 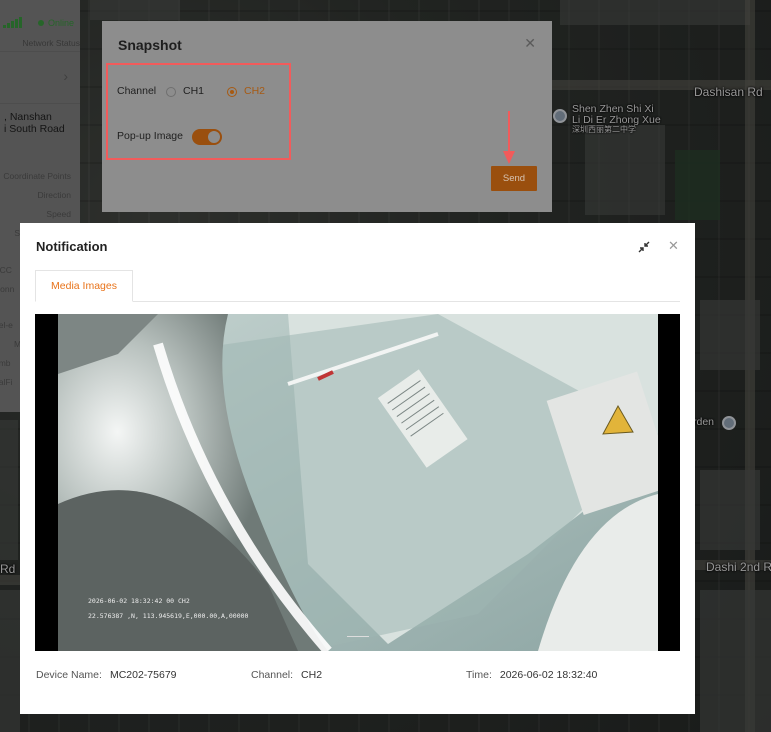 What do you see at coordinates (171, 92) in the screenshot?
I see `radio-ch1` at bounding box center [171, 92].